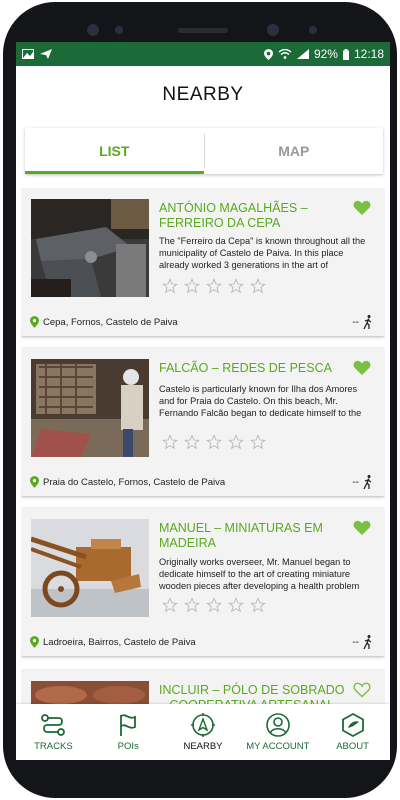 This screenshot has height=800, width=400. What do you see at coordinates (352, 746) in the screenshot?
I see `nav-label: ABOUT` at bounding box center [352, 746].